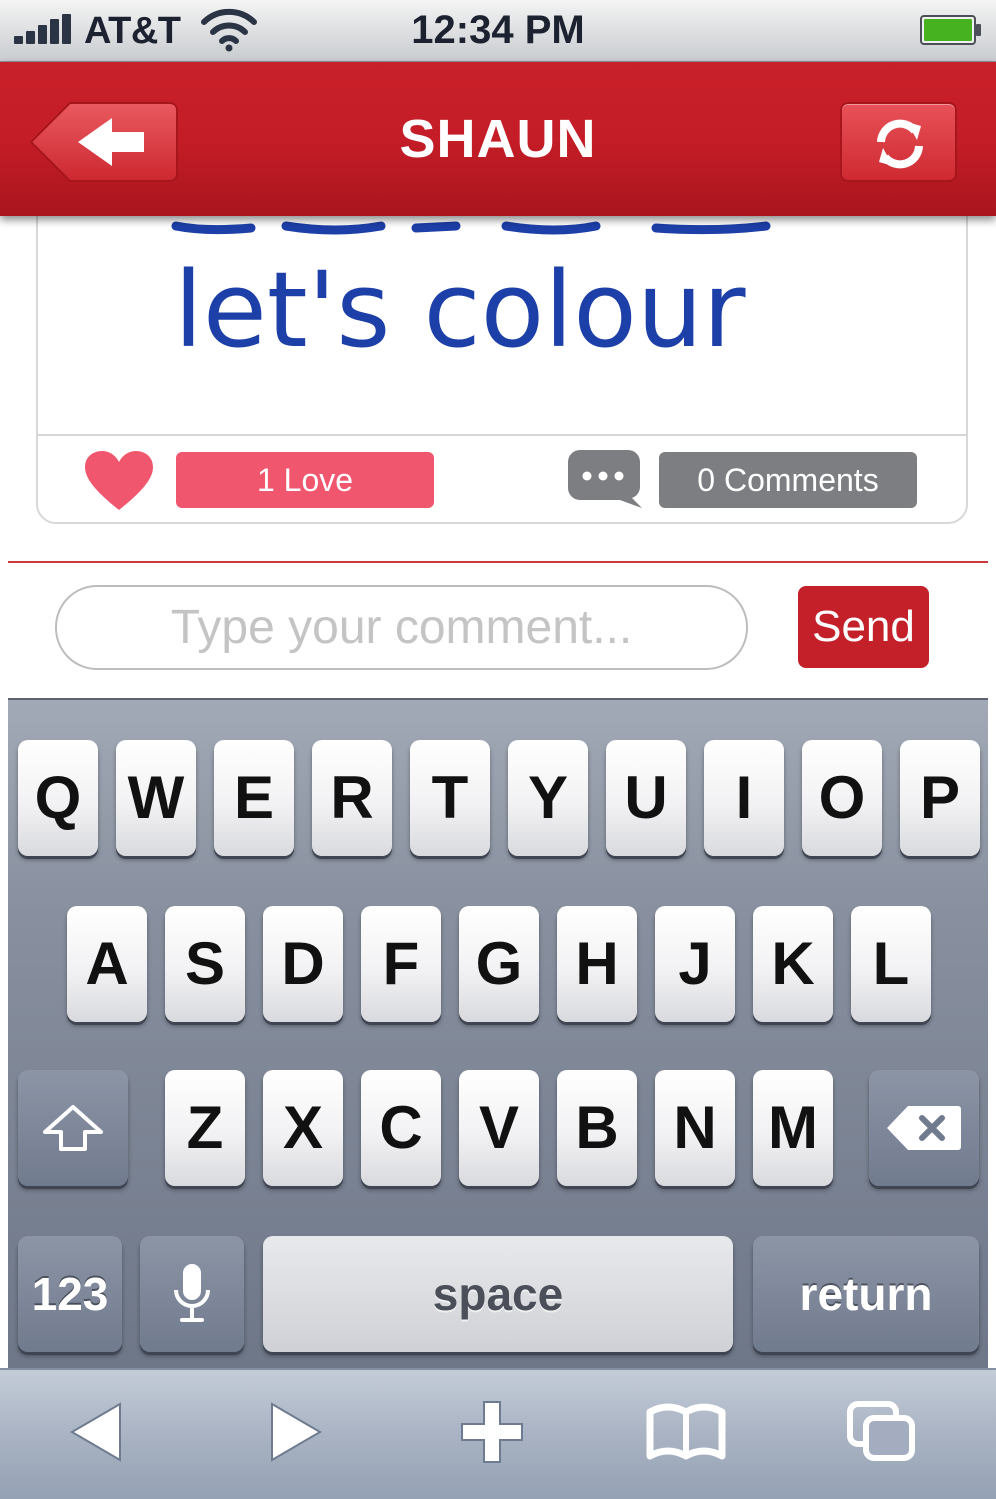 Image resolution: width=996 pixels, height=1499 pixels. What do you see at coordinates (498, 1294) in the screenshot?
I see `space-key: space` at bounding box center [498, 1294].